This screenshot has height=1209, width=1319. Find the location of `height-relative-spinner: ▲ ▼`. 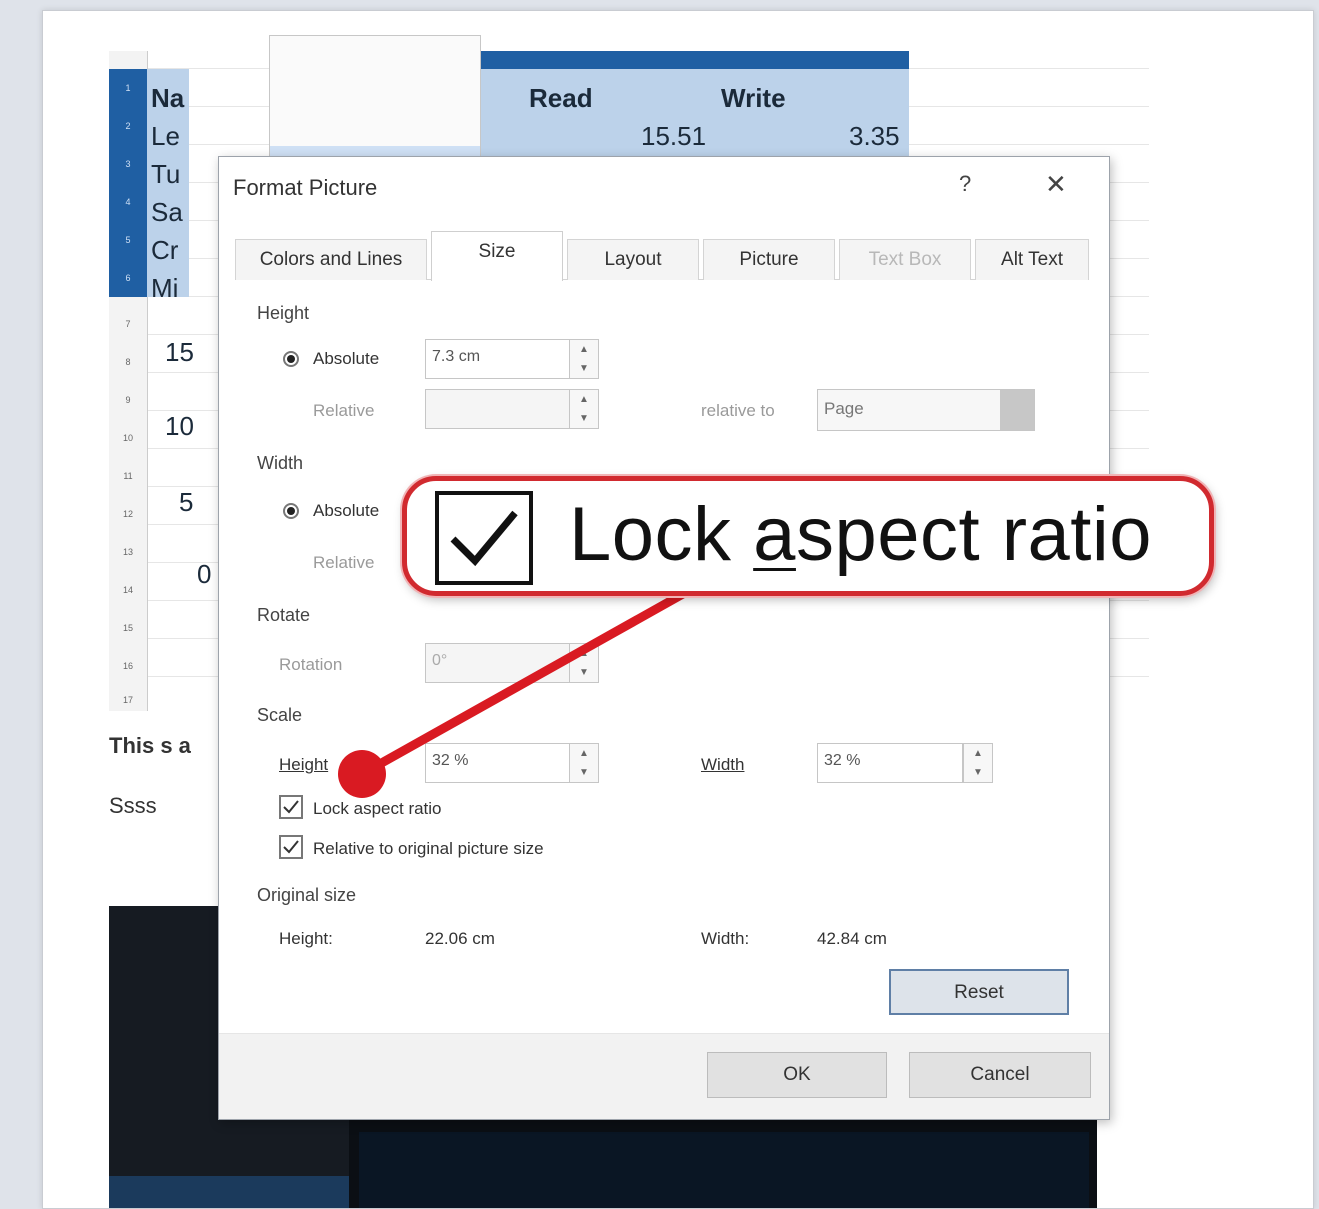

height-relative-spinner: ▲ ▼ is located at coordinates (584, 409).